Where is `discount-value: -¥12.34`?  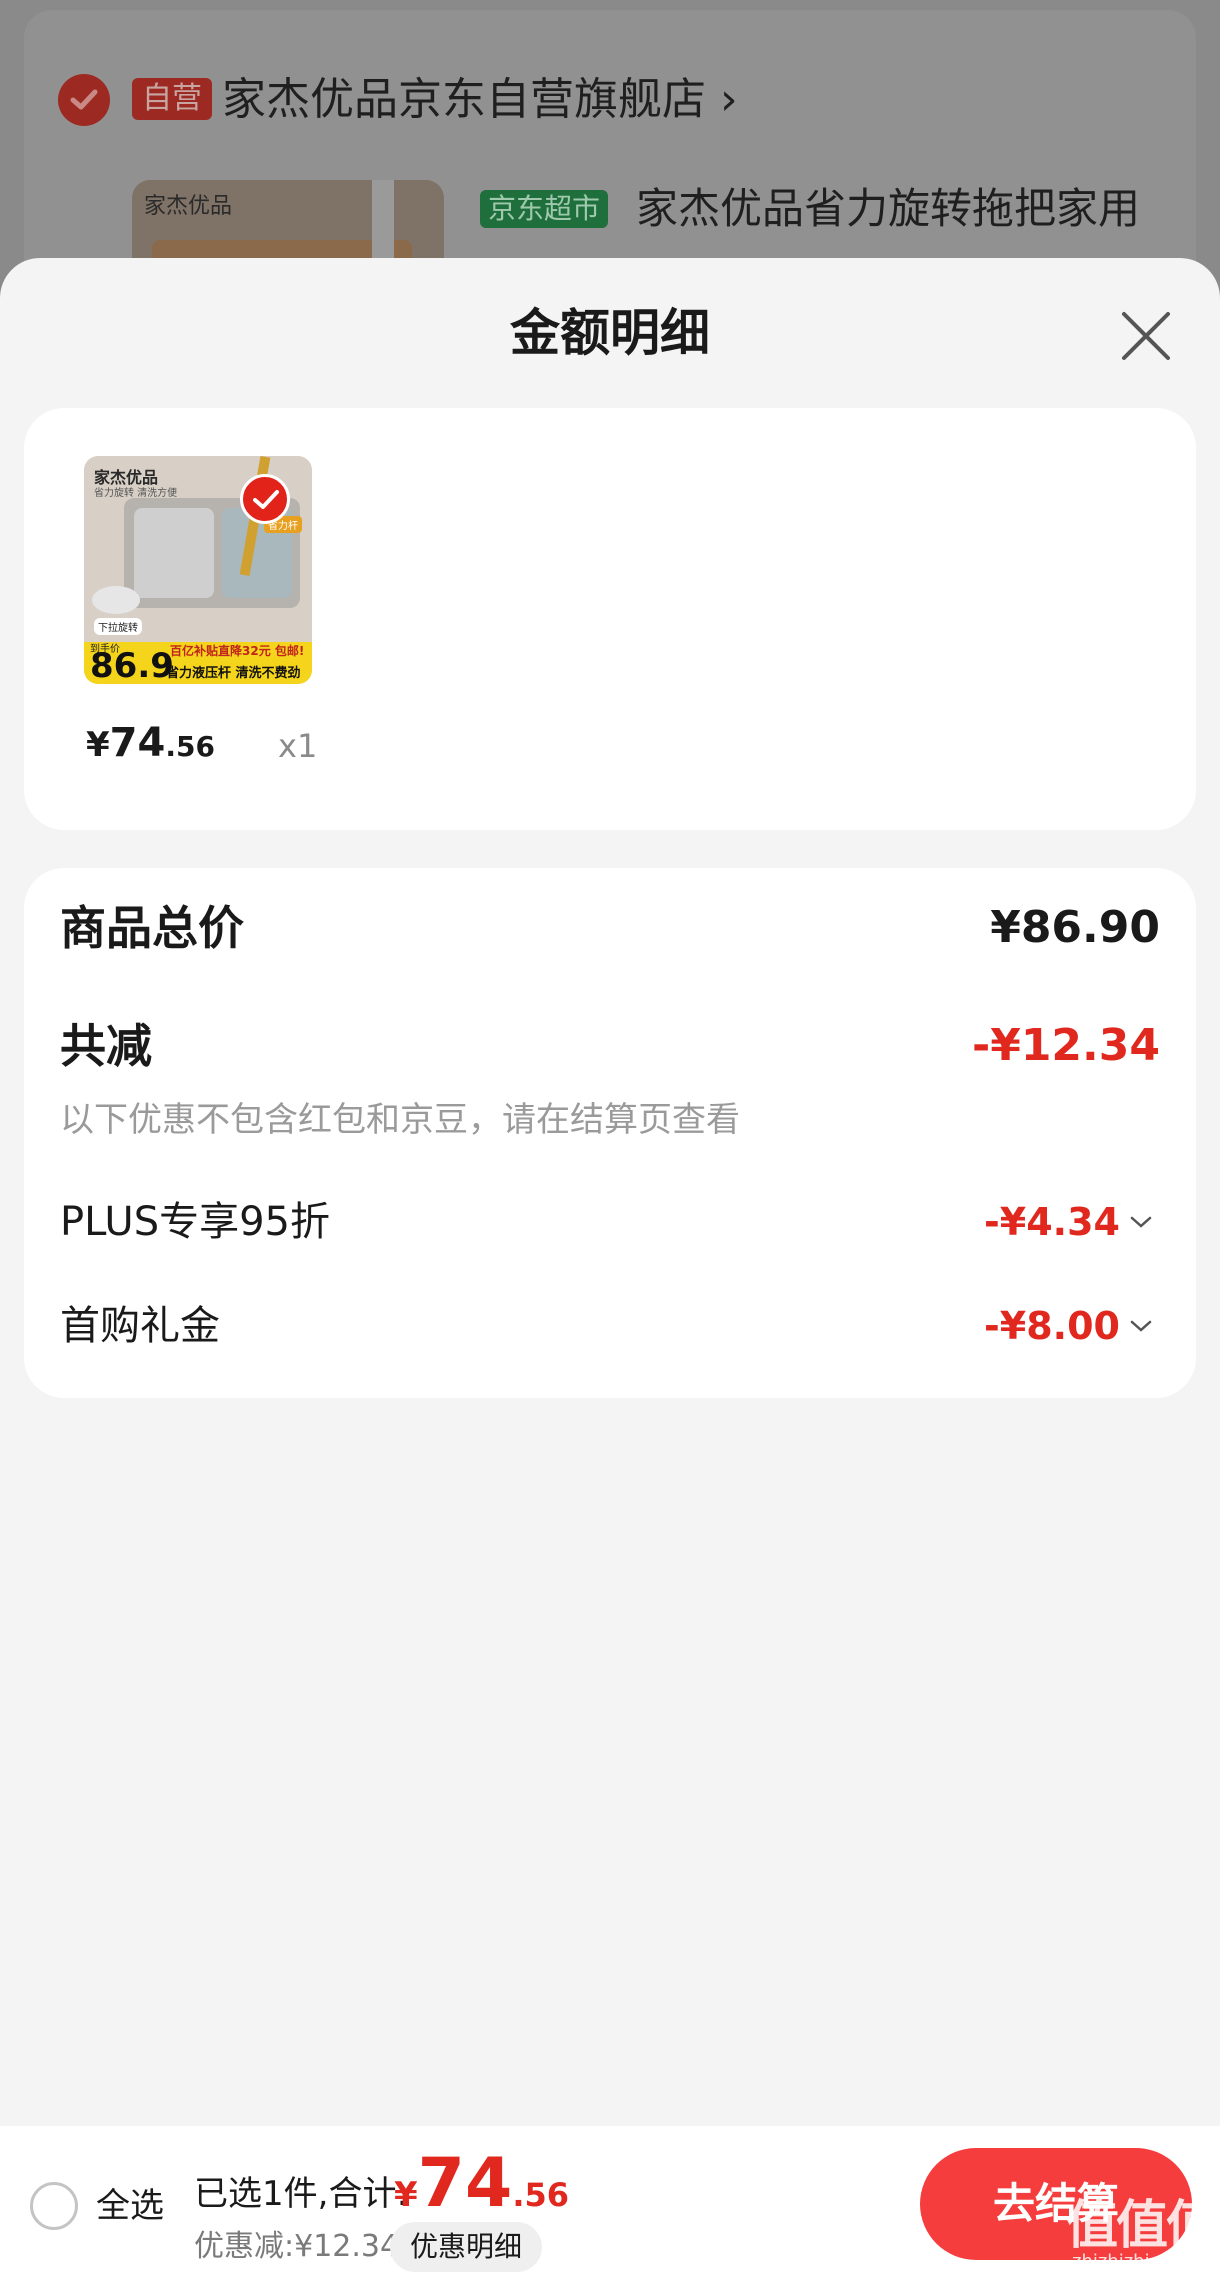 discount-value: -¥12.34 is located at coordinates (1065, 1045).